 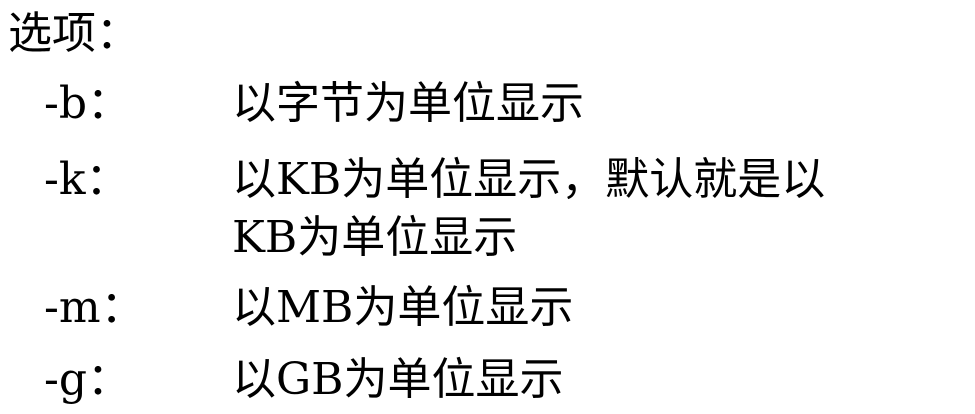 I want to click on option-key: -b：, so click(x=88, y=103).